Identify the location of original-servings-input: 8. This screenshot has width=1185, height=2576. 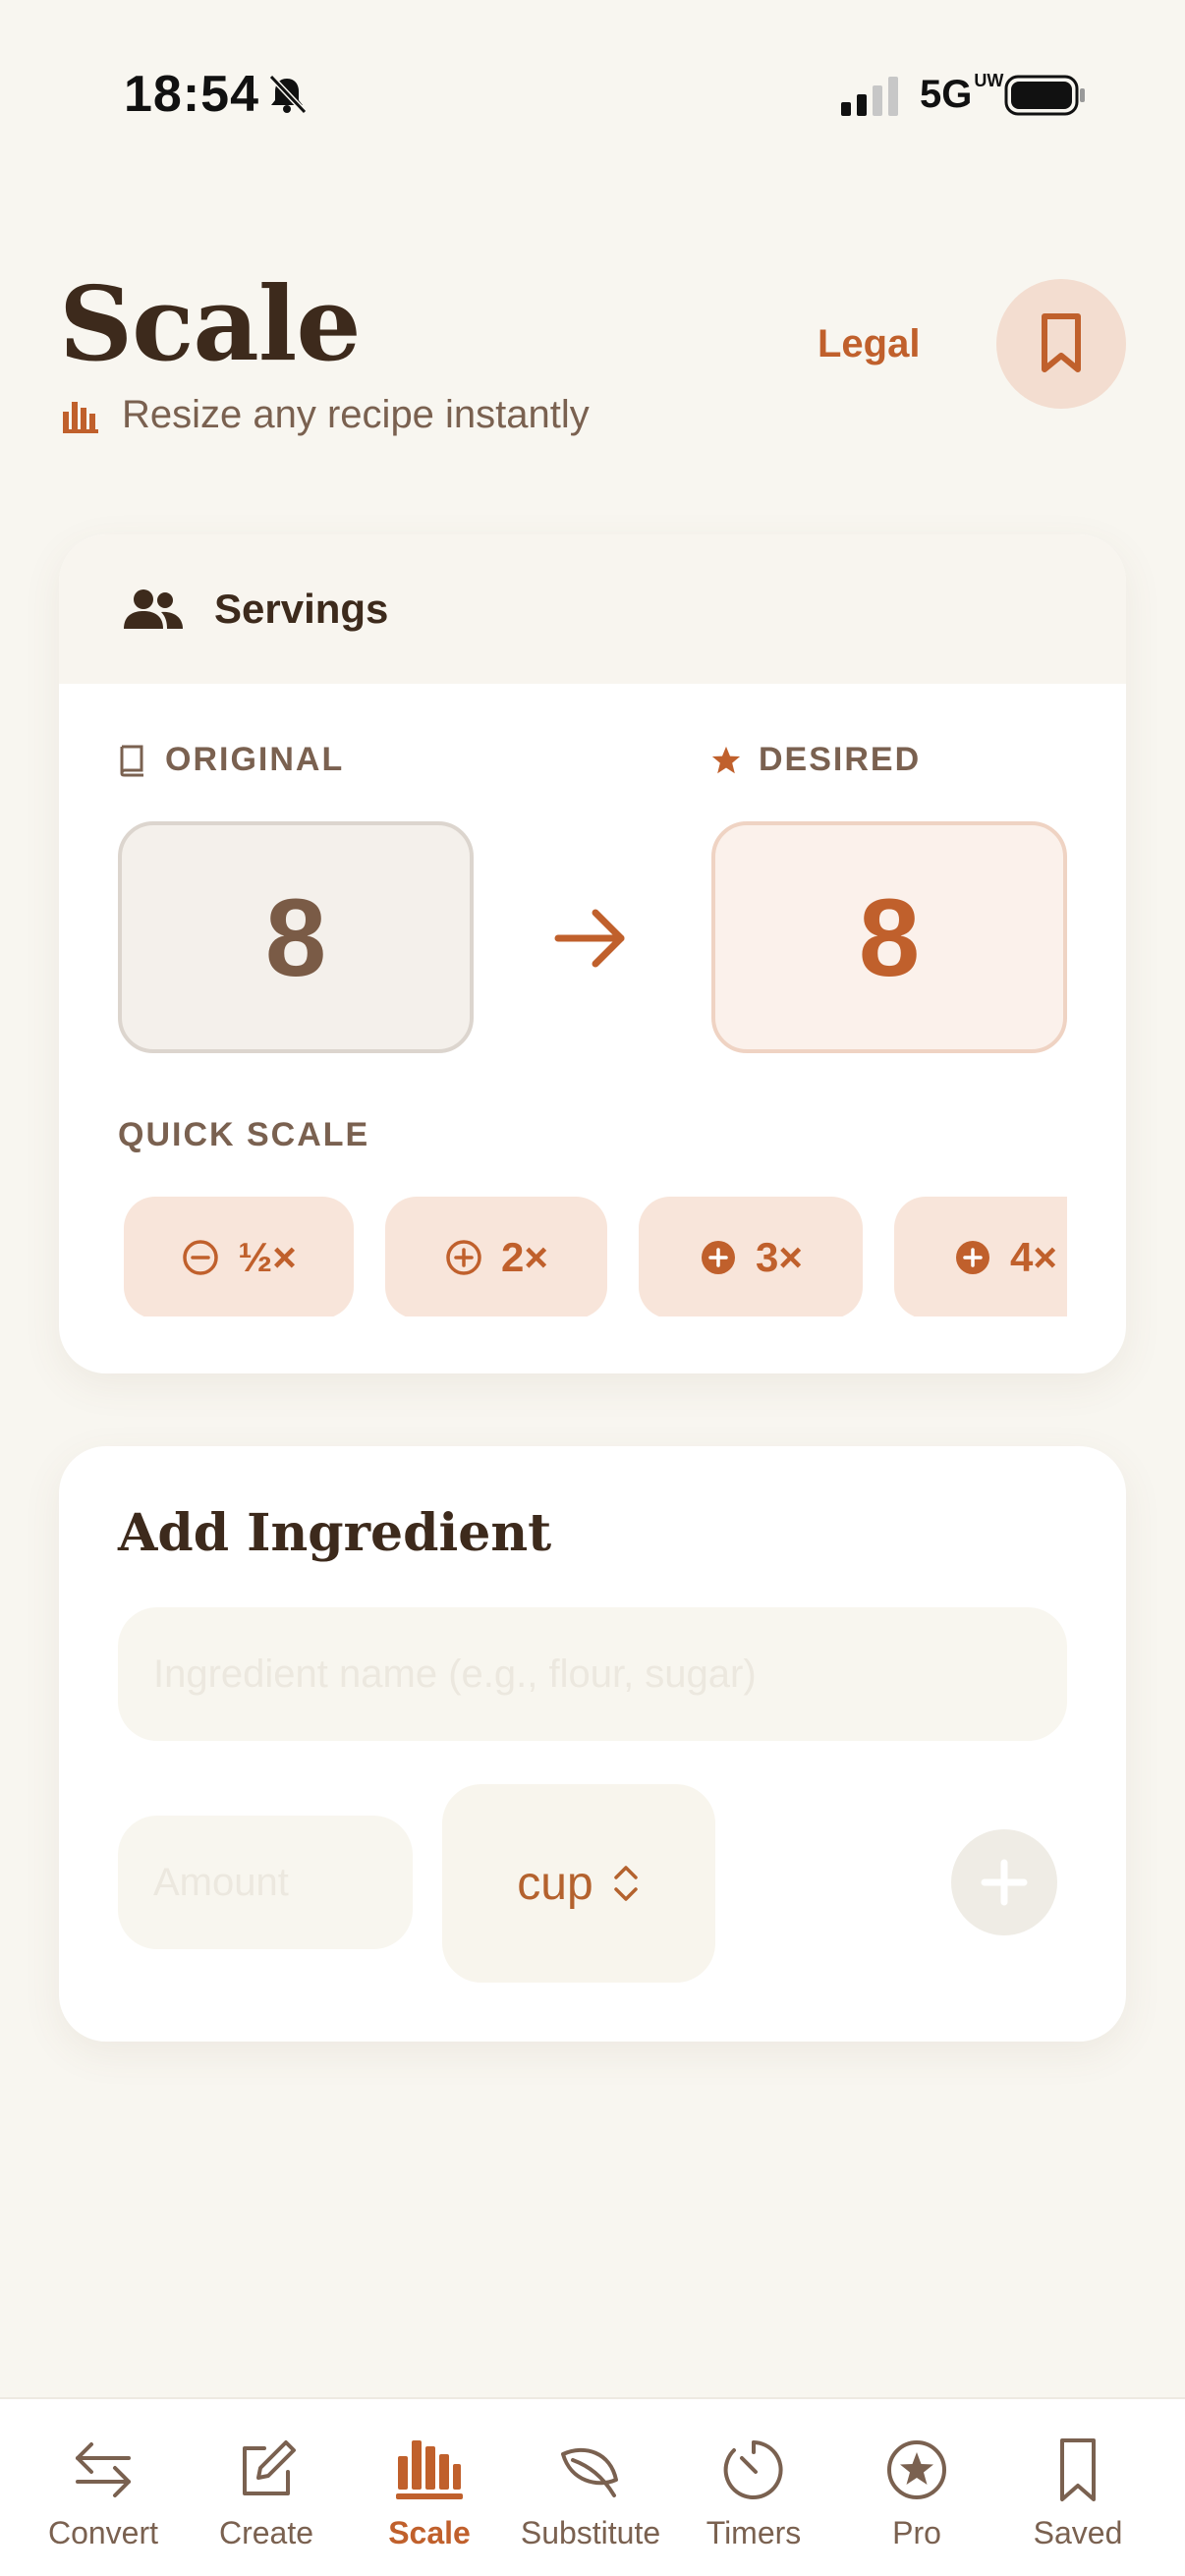
(296, 937).